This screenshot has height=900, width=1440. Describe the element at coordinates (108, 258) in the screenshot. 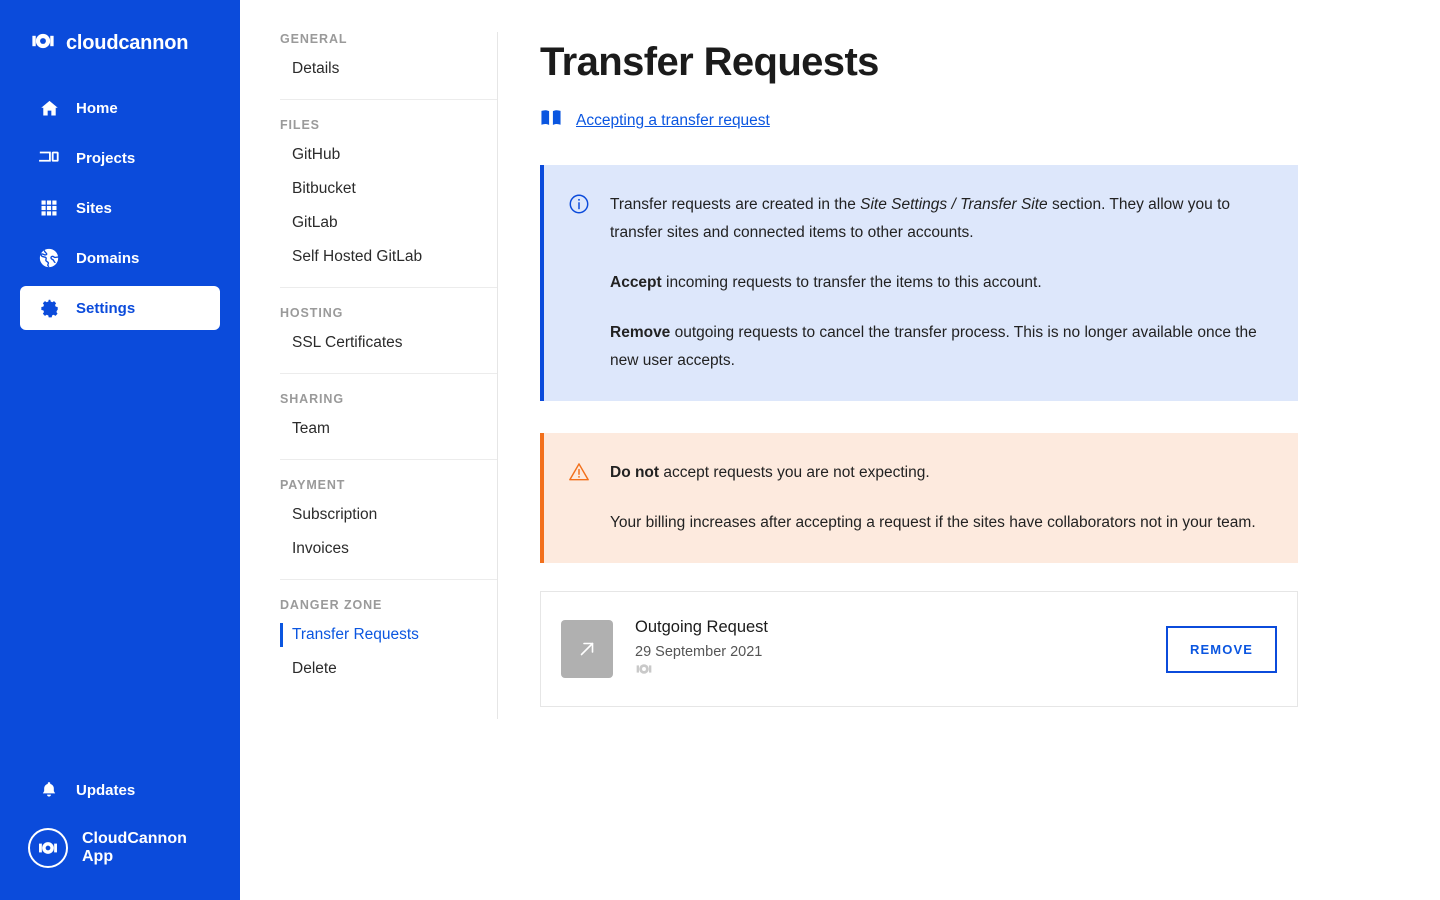

I see `sidebar-item-label: Domains` at that location.